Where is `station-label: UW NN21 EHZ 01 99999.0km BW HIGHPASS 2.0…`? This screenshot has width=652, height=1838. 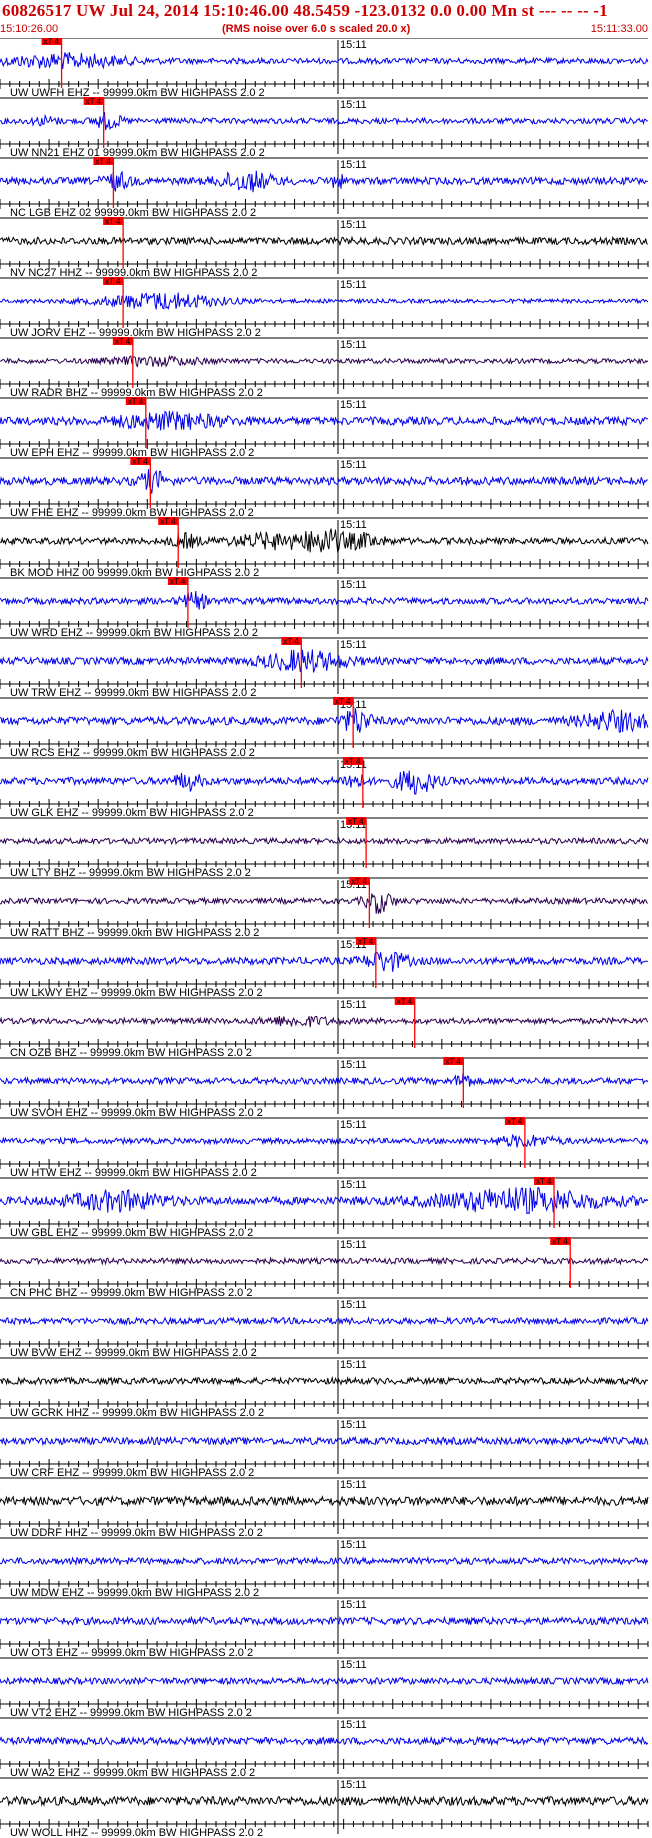 station-label: UW NN21 EHZ 01 99999.0km BW HIGHPASS 2.0… is located at coordinates (137, 153).